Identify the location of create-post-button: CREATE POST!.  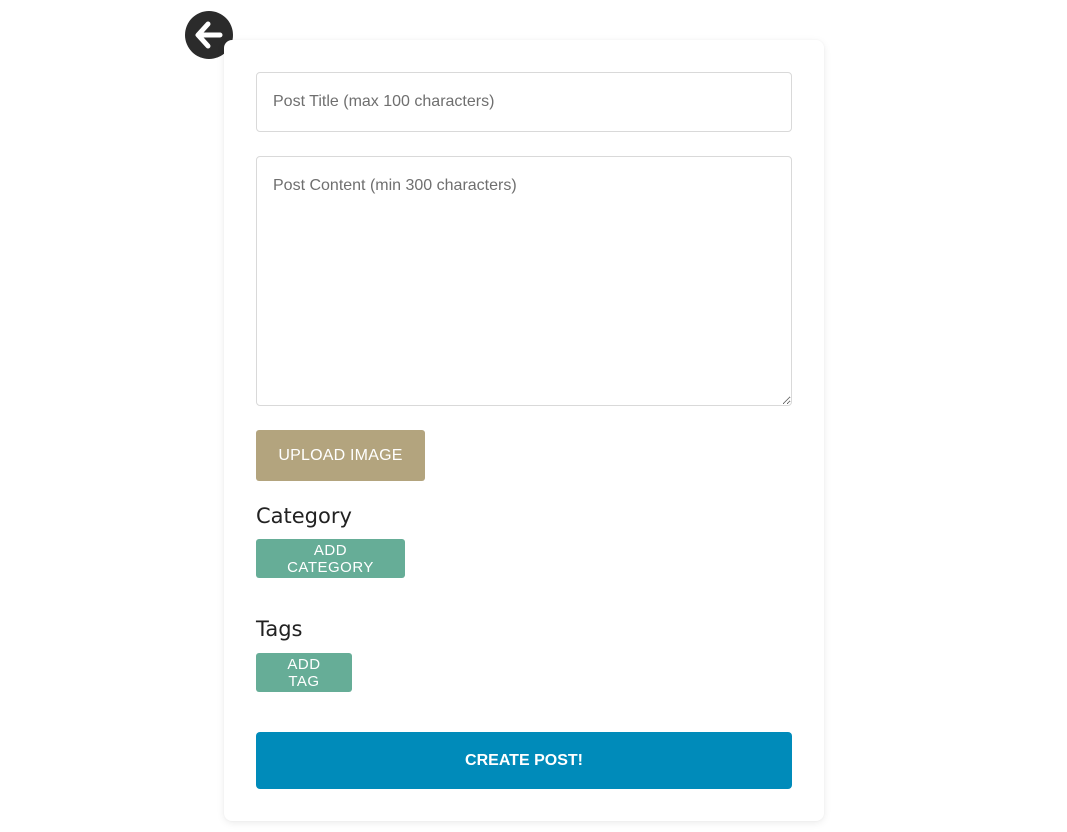
(524, 760).